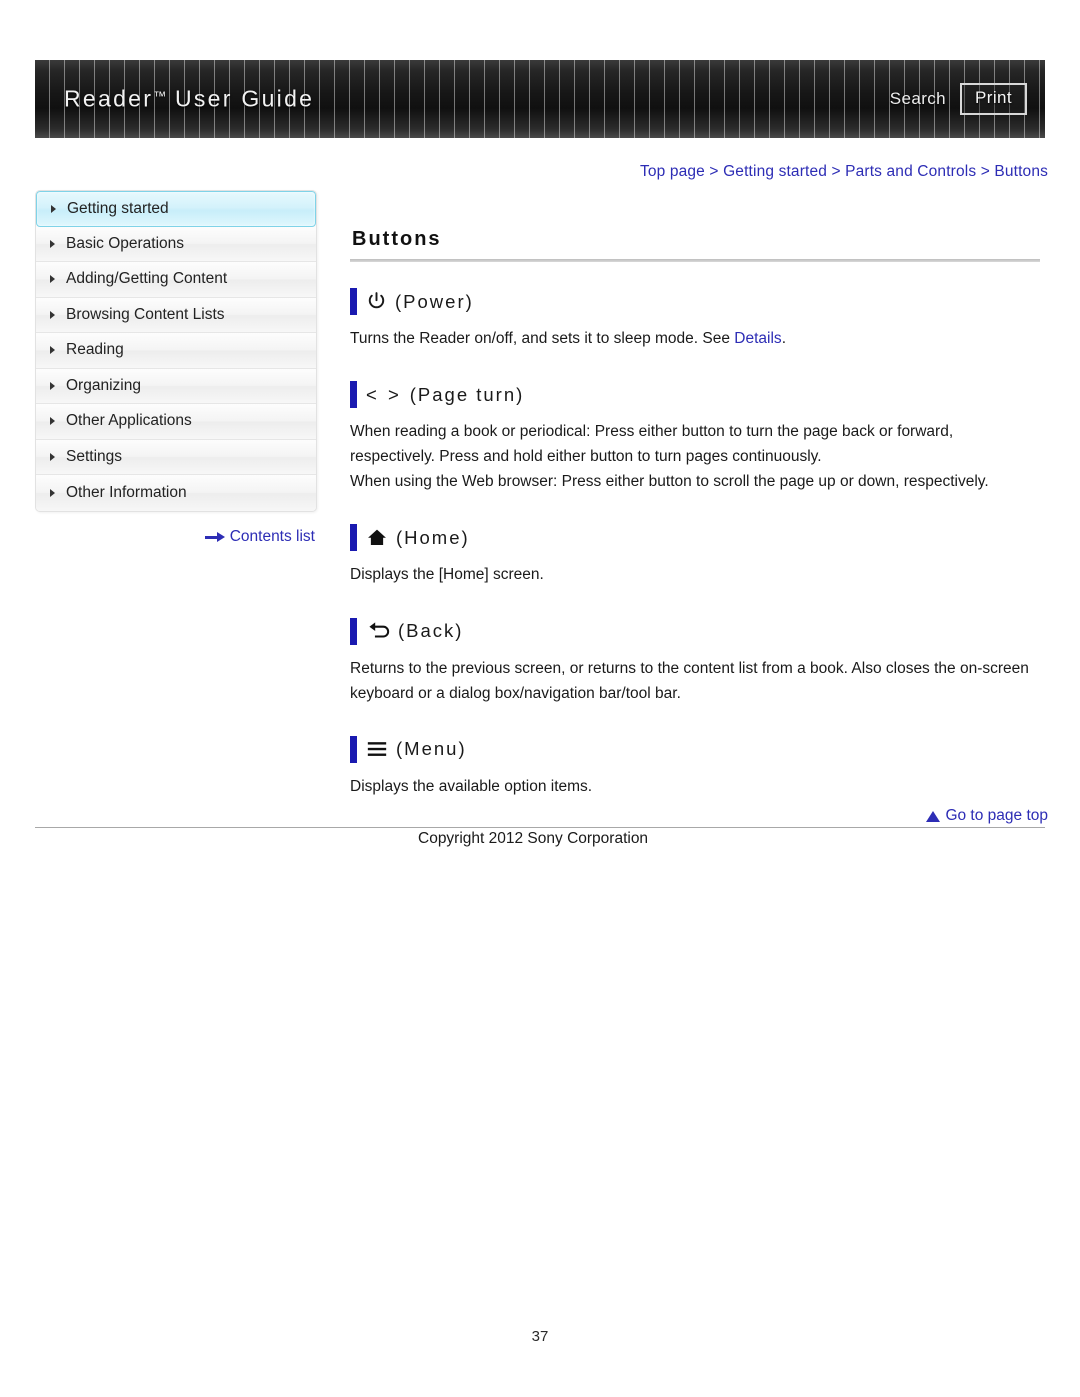  I want to click on print-button: Print, so click(993, 99).